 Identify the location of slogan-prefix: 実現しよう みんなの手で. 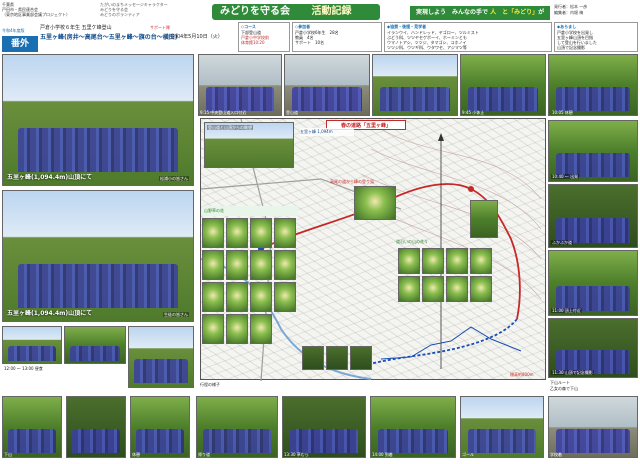
(452, 12).